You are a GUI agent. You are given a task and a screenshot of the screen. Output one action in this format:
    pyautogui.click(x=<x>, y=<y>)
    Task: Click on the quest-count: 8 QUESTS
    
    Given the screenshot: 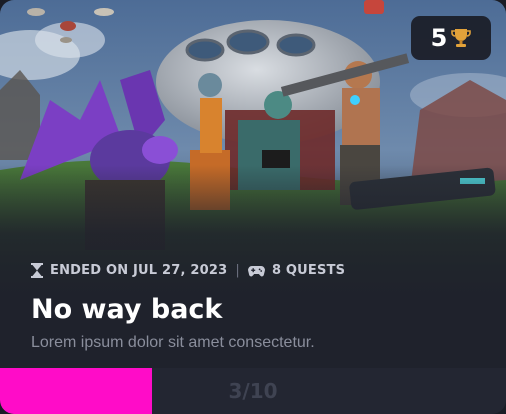 What is the action you would take?
    pyautogui.click(x=308, y=270)
    